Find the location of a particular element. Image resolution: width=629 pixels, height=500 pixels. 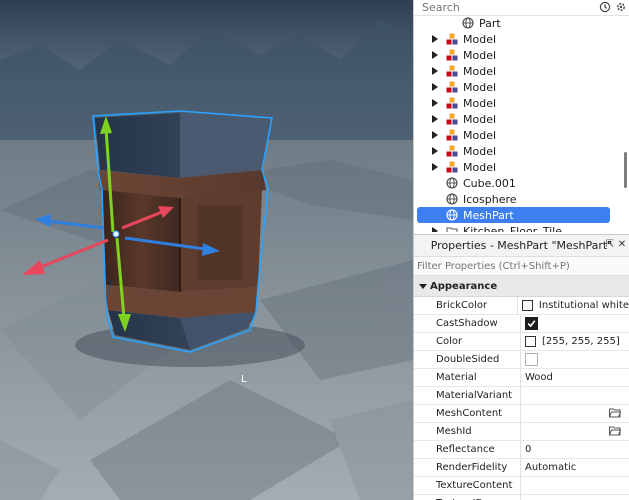

property-row: CastShadow is located at coordinates (521, 324).